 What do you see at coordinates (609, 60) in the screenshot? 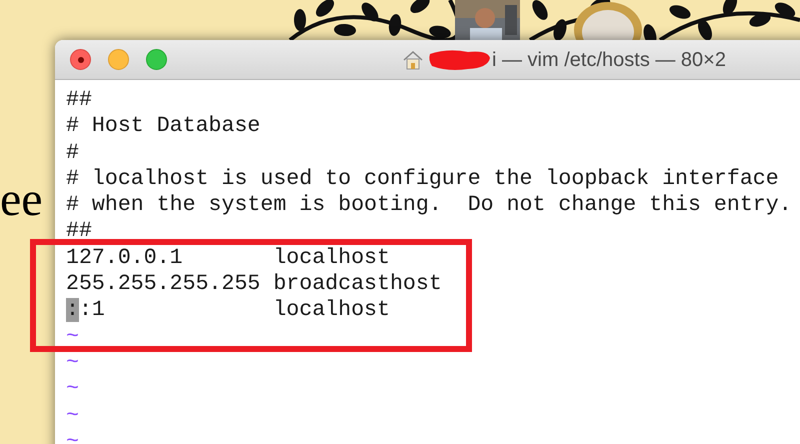
I see `window-title: i — vim /etc/hosts — 80×2` at bounding box center [609, 60].